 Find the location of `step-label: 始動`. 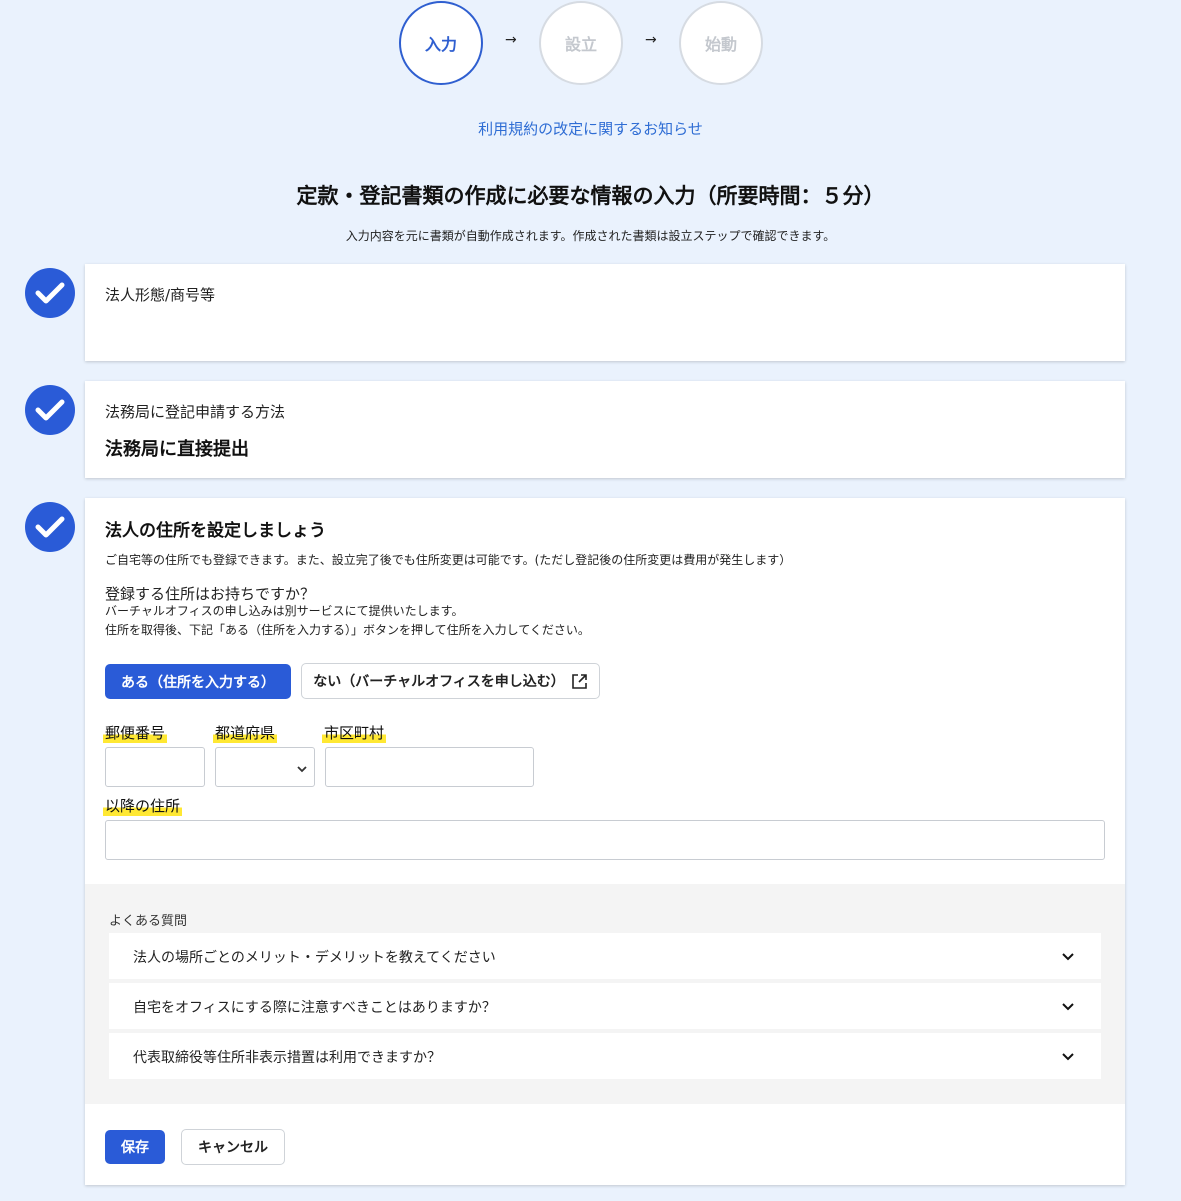

step-label: 始動 is located at coordinates (720, 44).